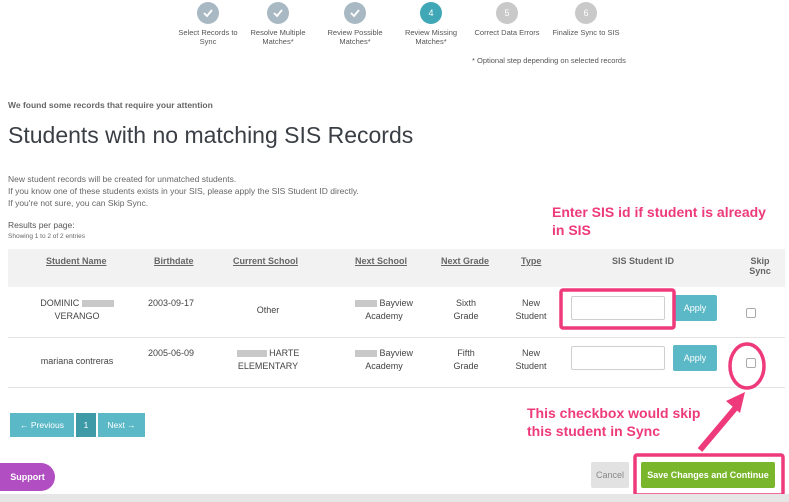 Image resolution: width=789 pixels, height=502 pixels. Describe the element at coordinates (394, 498) in the screenshot. I see `footer-strip` at that location.